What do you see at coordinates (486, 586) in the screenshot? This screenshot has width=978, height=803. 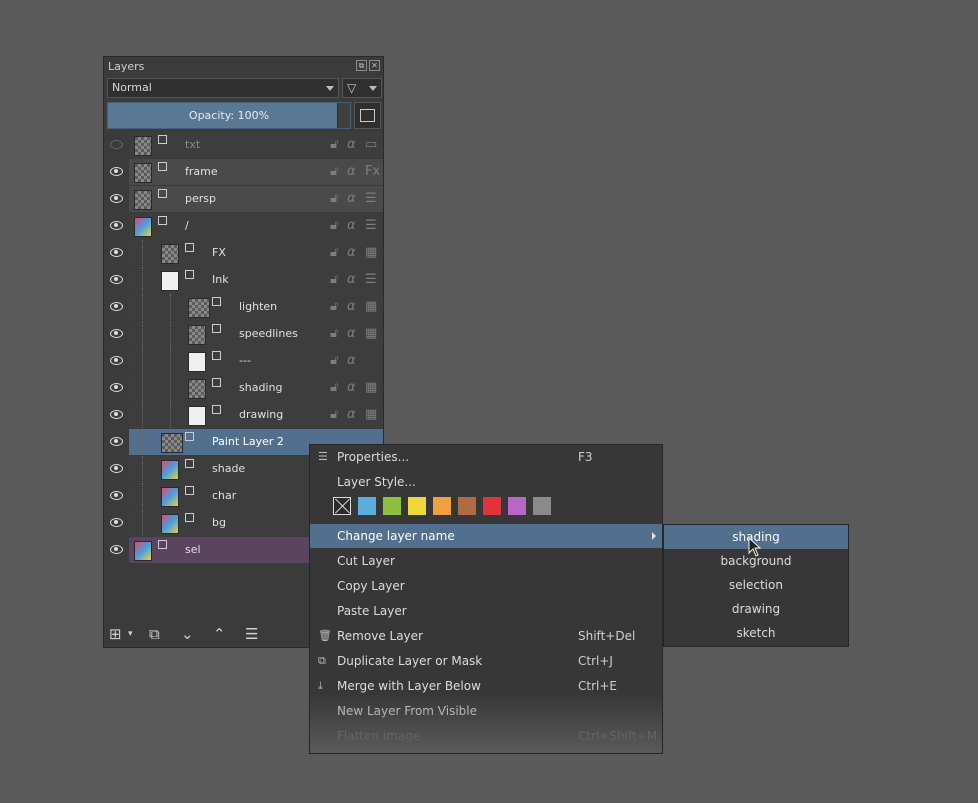 I see `menu-item-copy-layer: Copy Layer` at bounding box center [486, 586].